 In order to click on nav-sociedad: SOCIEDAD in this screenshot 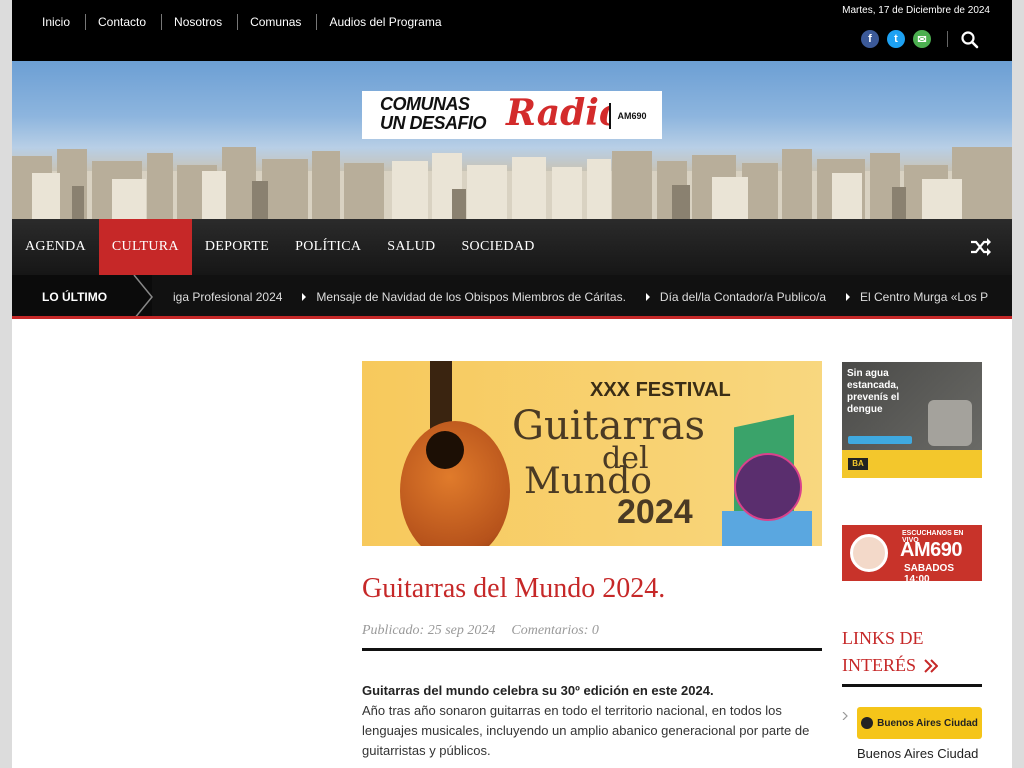, I will do `click(497, 247)`.